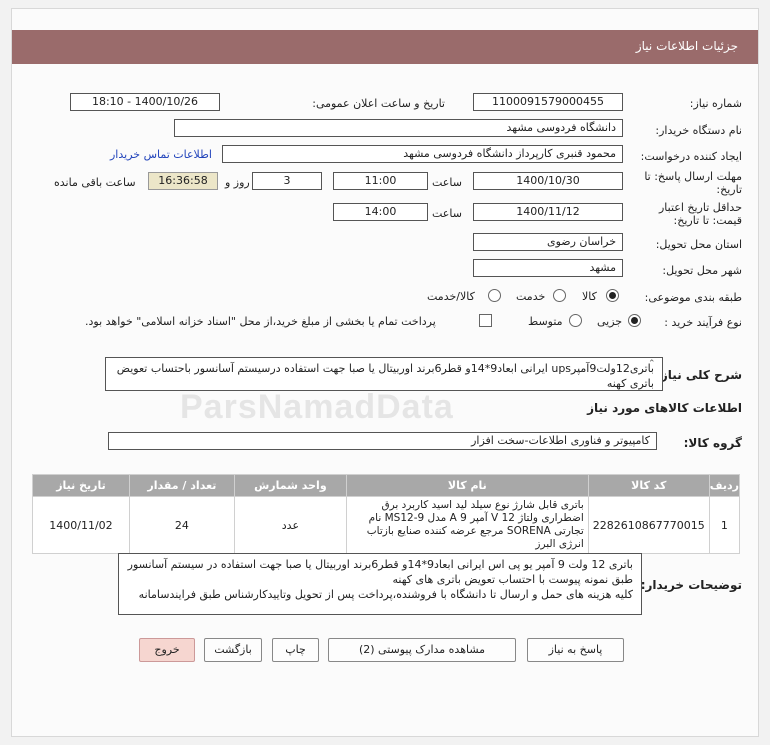 The image size is (770, 745). What do you see at coordinates (181, 485) in the screenshot?
I see `col-header-qty: تعداد / مقدار` at bounding box center [181, 485].